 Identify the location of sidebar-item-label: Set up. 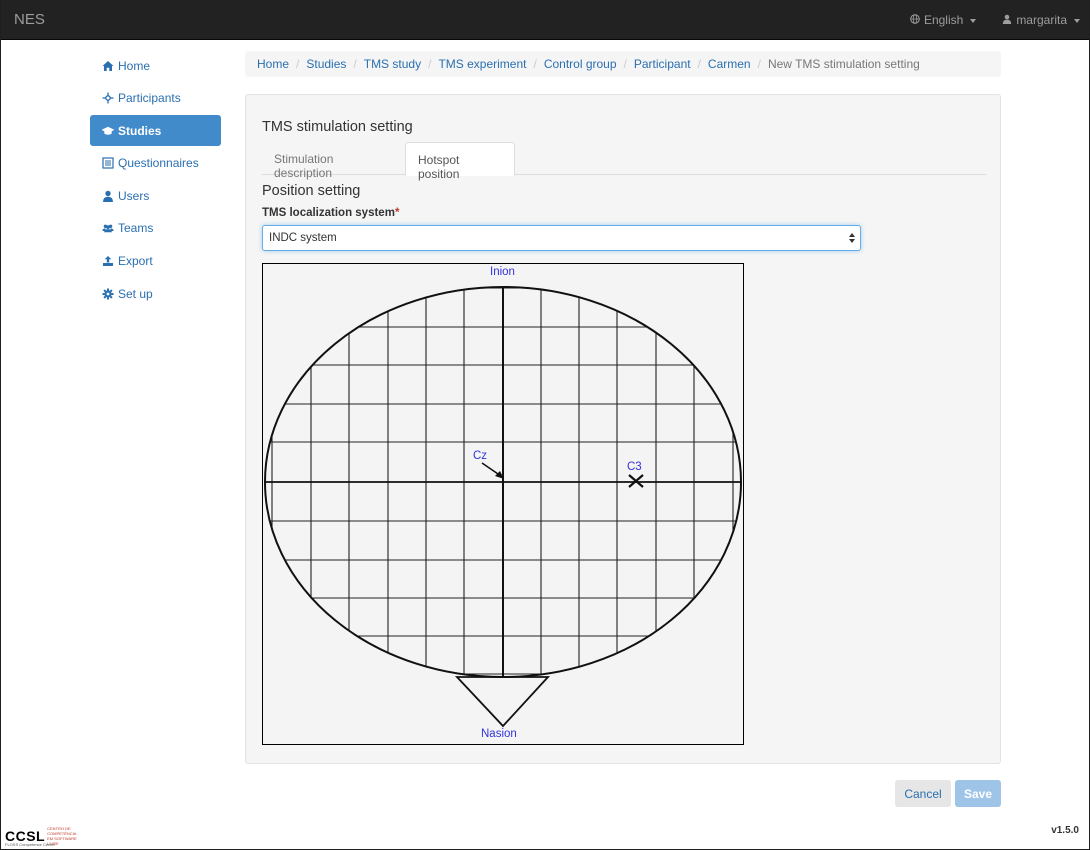
(135, 293).